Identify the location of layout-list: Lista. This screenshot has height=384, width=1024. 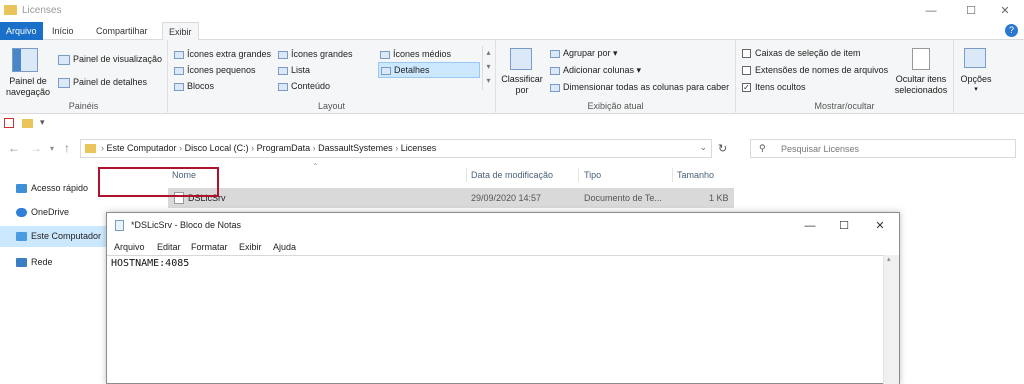
(294, 70).